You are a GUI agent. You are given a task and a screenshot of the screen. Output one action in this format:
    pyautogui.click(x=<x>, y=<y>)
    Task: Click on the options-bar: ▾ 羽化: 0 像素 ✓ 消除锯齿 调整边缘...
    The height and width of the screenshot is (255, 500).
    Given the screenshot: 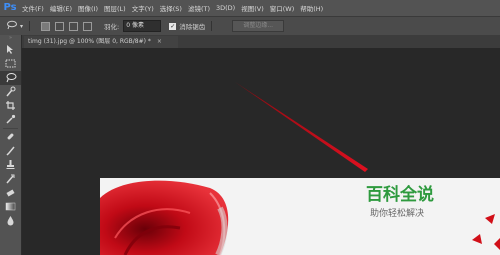 What is the action you would take?
    pyautogui.click(x=250, y=26)
    